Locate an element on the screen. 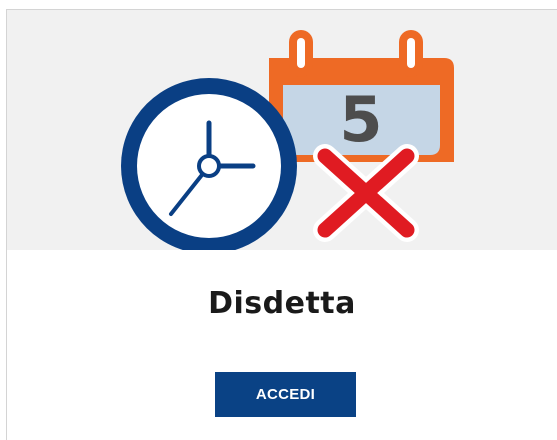 The image size is (557, 440). calendar-day-number: 5 is located at coordinates (360, 119).